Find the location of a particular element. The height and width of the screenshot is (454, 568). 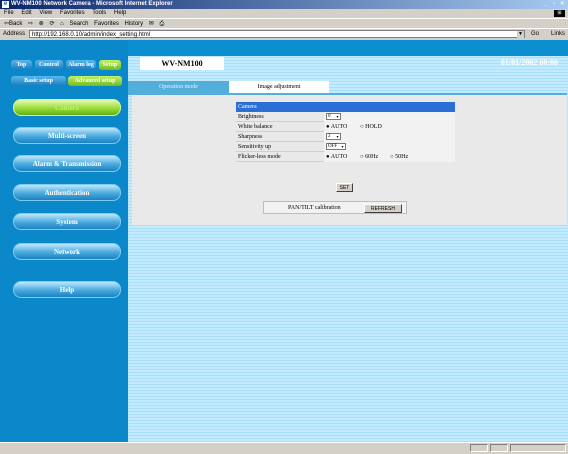

nav-help: Help is located at coordinates (67, 289).